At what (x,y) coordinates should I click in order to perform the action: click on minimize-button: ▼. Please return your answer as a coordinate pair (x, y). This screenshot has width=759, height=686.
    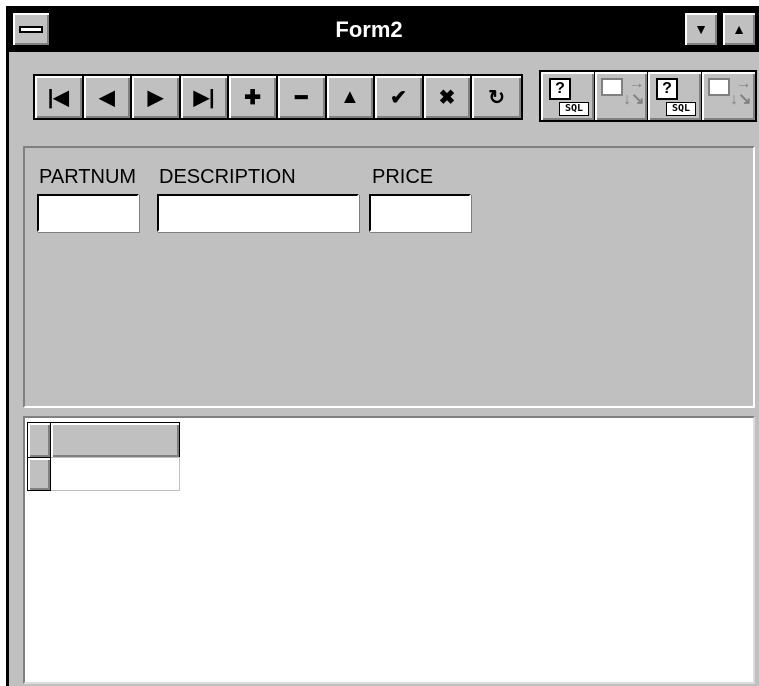
    Looking at the image, I should click on (701, 29).